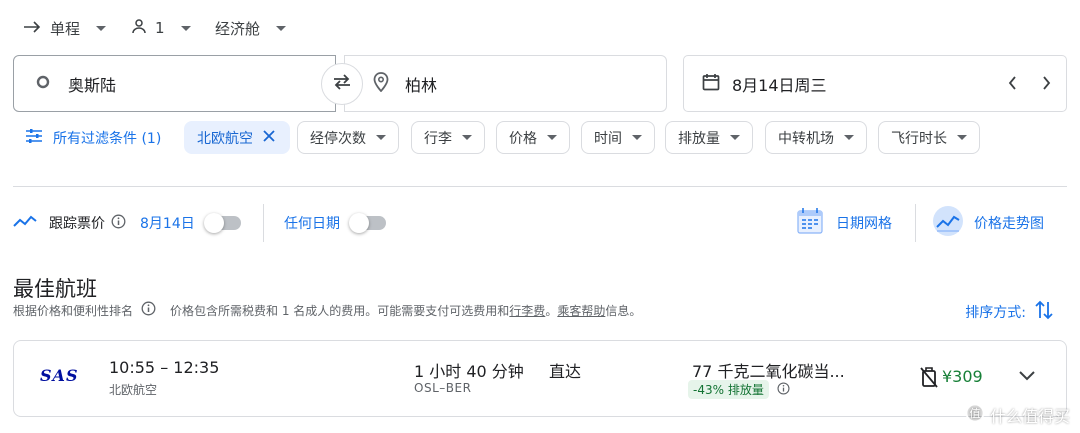 The width and height of the screenshot is (1080, 433). Describe the element at coordinates (222, 223) in the screenshot. I see `track-date-toggle` at that location.